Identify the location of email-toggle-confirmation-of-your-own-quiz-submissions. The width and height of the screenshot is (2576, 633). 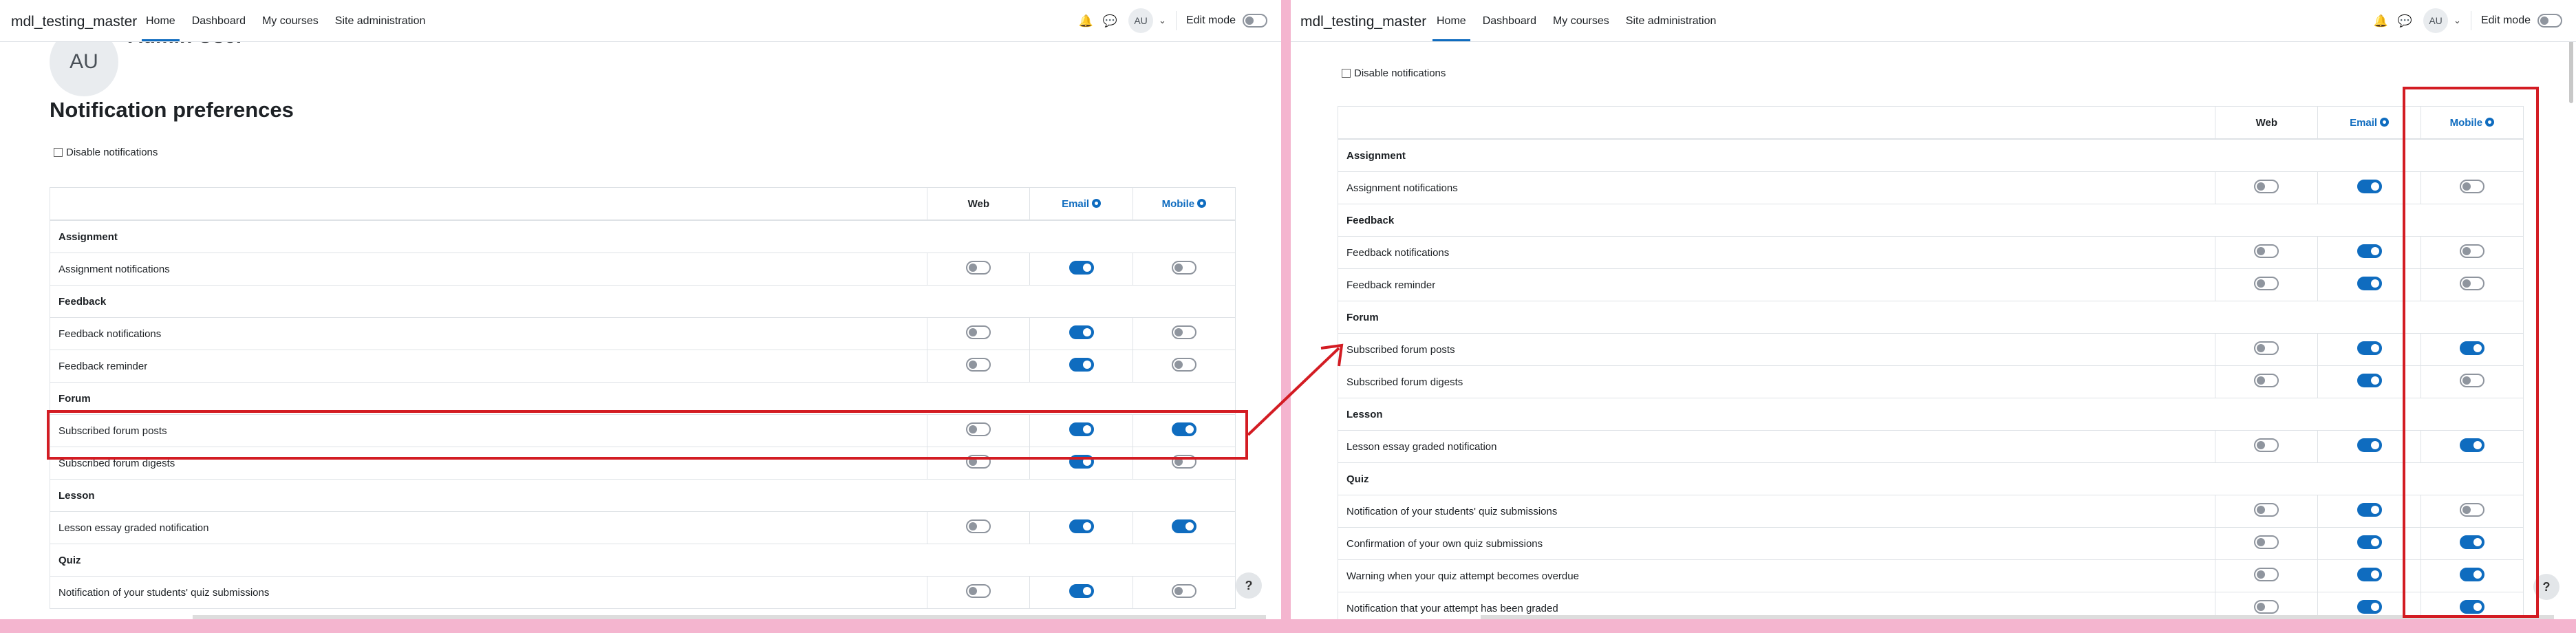
(2369, 542).